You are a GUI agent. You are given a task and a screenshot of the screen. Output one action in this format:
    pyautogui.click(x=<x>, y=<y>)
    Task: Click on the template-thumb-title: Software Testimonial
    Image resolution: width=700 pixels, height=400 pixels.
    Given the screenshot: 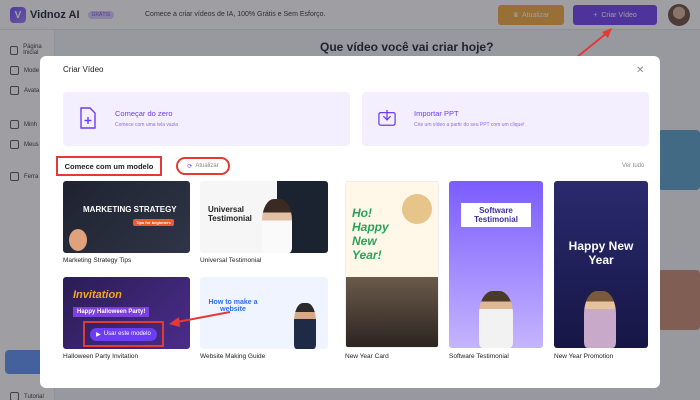 What is the action you would take?
    pyautogui.click(x=496, y=215)
    